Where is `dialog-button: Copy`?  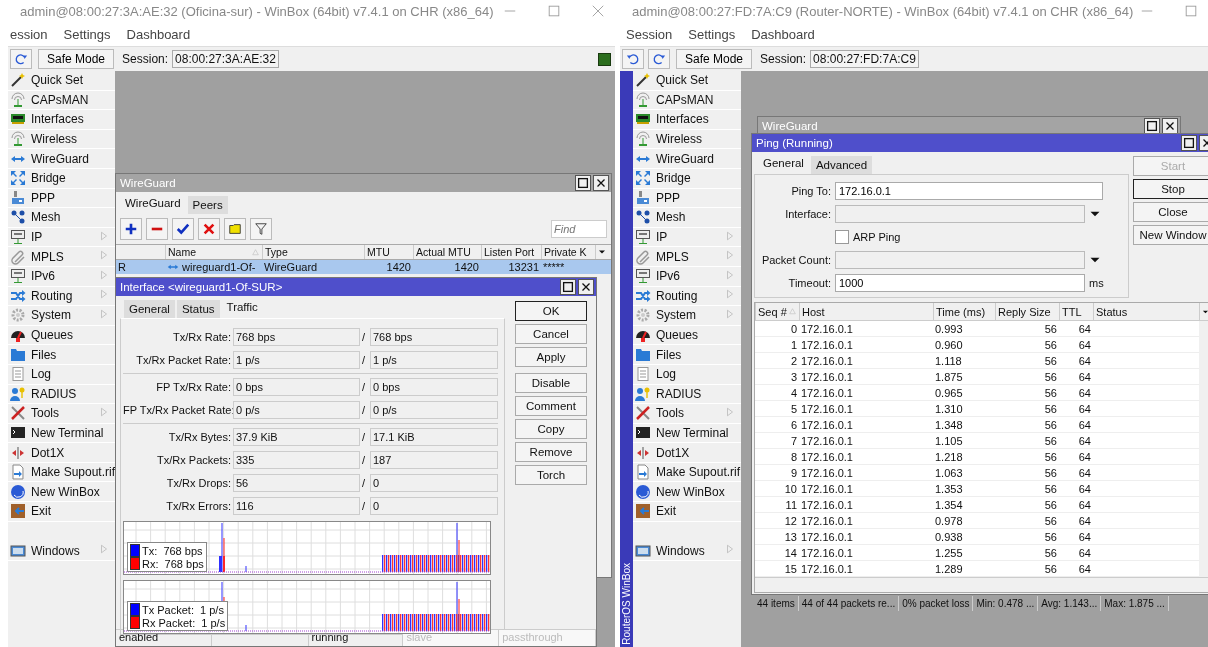
dialog-button: Copy is located at coordinates (551, 429).